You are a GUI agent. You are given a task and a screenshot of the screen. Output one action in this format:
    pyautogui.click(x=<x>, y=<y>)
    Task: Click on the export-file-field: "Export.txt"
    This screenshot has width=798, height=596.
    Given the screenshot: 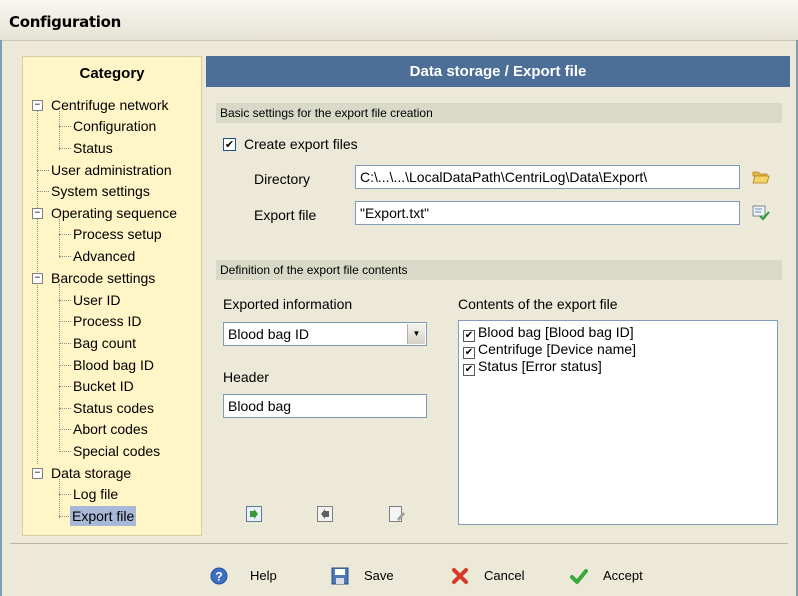 What is the action you would take?
    pyautogui.click(x=547, y=213)
    